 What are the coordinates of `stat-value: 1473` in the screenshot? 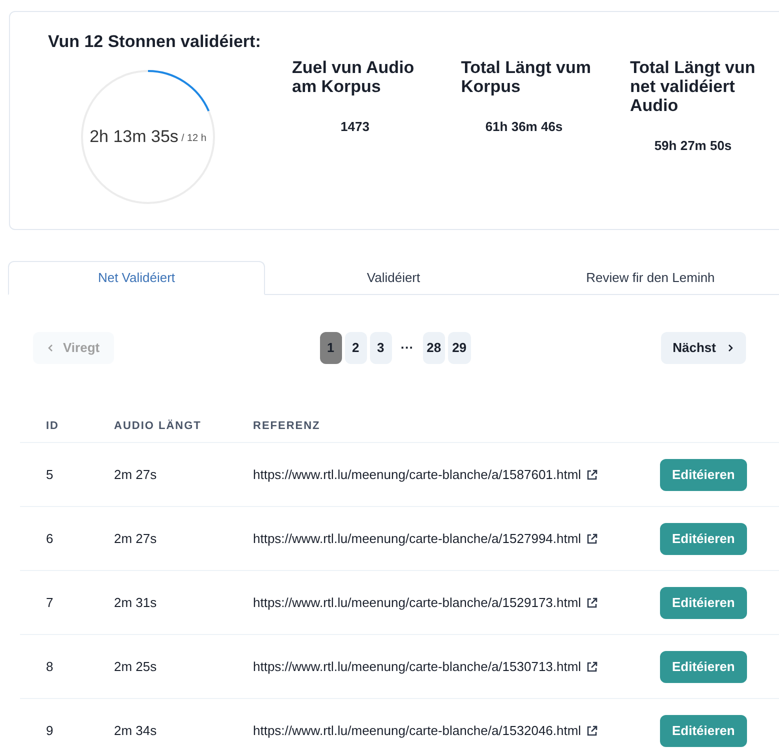 It's located at (355, 126).